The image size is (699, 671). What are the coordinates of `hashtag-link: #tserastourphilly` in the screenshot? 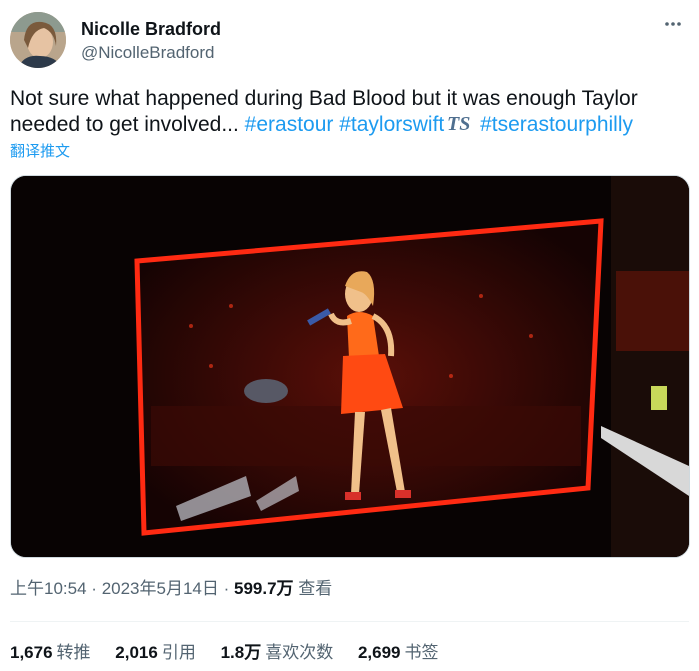 It's located at (556, 124).